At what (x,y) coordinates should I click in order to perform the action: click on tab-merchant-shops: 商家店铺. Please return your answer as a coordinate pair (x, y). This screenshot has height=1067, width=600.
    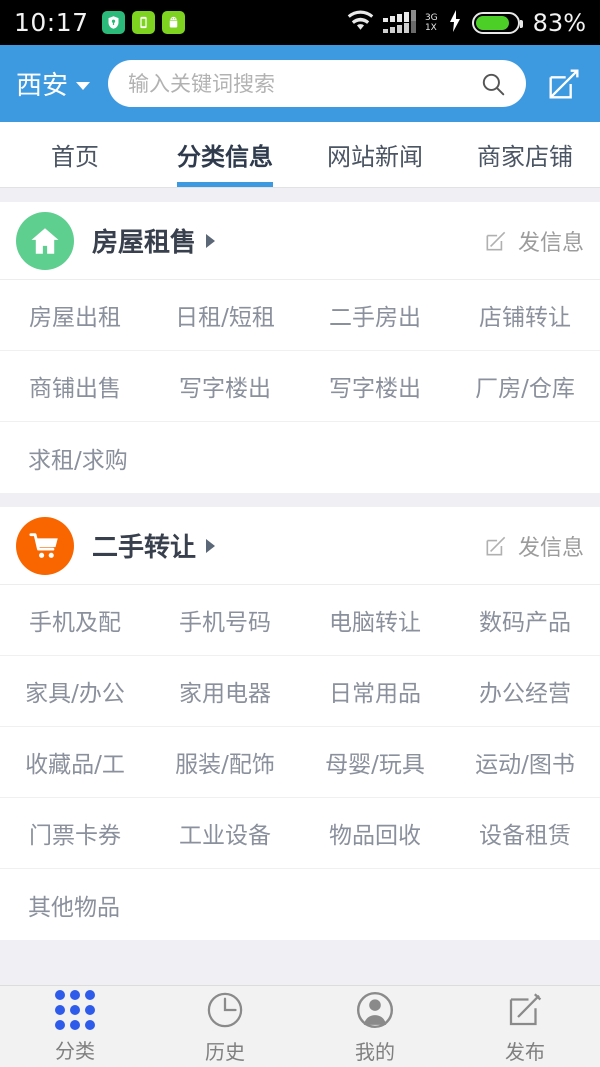
    Looking at the image, I should click on (525, 154).